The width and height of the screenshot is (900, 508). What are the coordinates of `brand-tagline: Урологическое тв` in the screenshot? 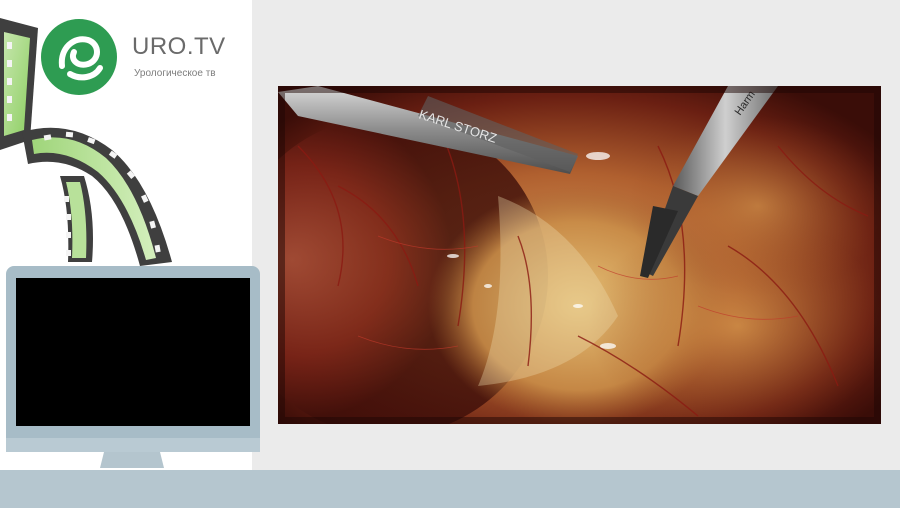 It's located at (175, 73).